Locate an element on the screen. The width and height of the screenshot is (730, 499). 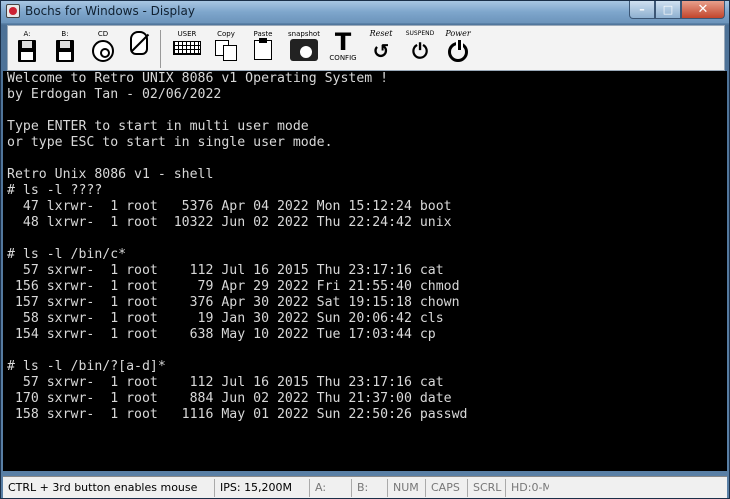
minimize-button: – is located at coordinates (642, 10).